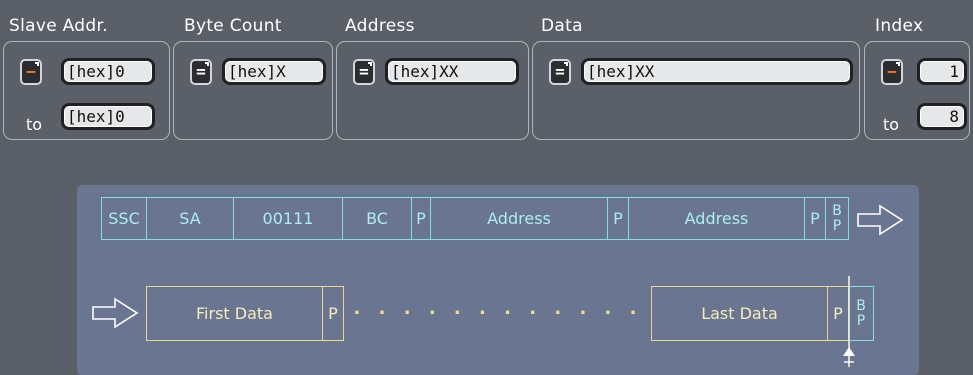 Image resolution: width=973 pixels, height=375 pixels. What do you see at coordinates (849, 321) in the screenshot?
I see `trigger-marker-icon` at bounding box center [849, 321].